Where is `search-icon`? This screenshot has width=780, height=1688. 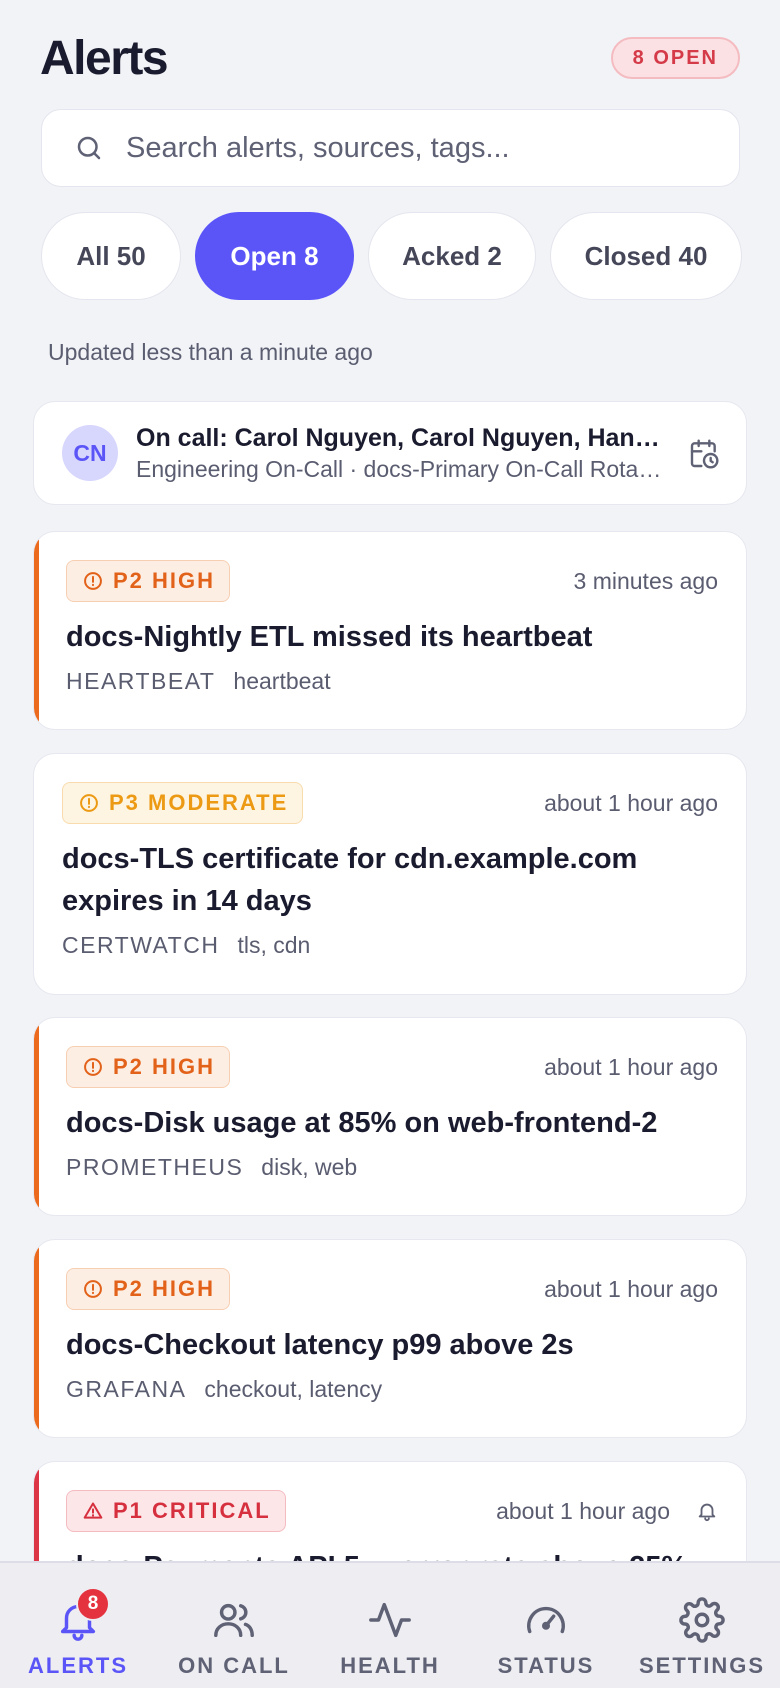
search-icon is located at coordinates (89, 148).